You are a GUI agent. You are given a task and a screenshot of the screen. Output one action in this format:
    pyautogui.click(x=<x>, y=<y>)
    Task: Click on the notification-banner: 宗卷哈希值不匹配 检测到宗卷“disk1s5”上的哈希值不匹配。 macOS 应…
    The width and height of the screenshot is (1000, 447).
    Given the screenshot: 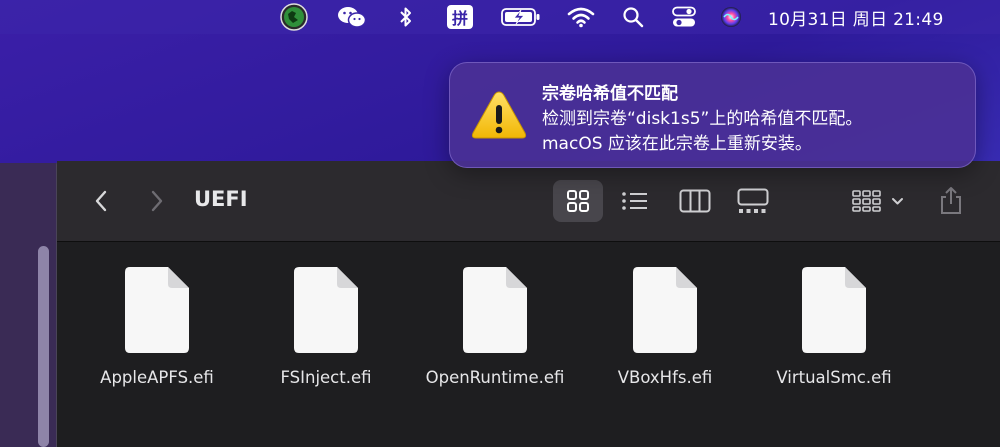 What is the action you would take?
    pyautogui.click(x=712, y=115)
    